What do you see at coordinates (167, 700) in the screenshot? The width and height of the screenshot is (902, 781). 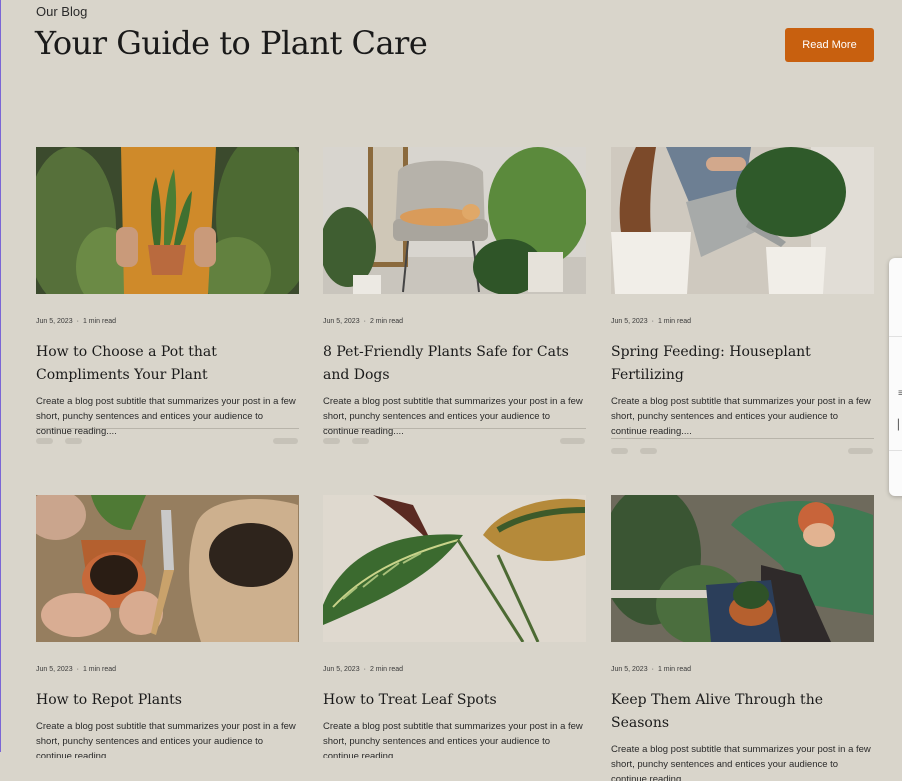 I see `post-title: How to Repot Plants` at bounding box center [167, 700].